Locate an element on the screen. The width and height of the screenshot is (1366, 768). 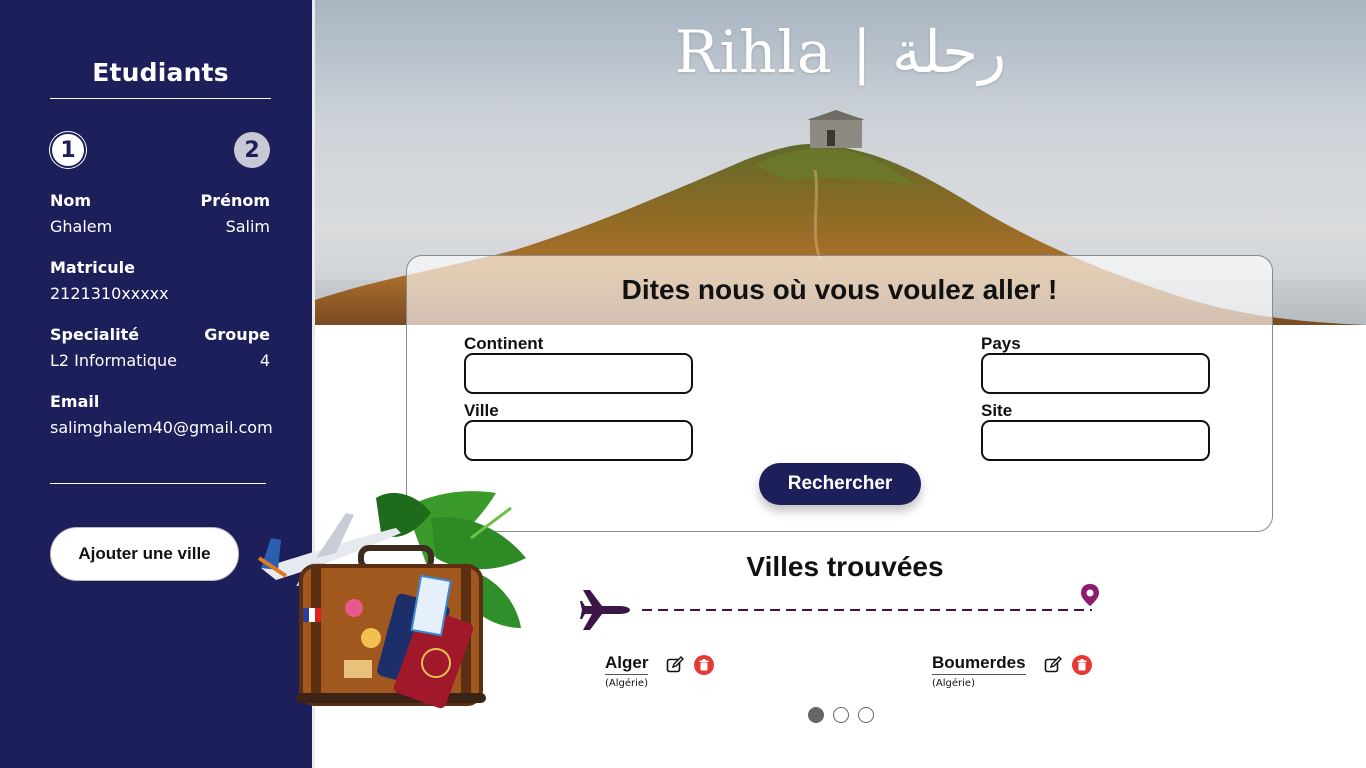
carousel-pagination is located at coordinates (841, 715).